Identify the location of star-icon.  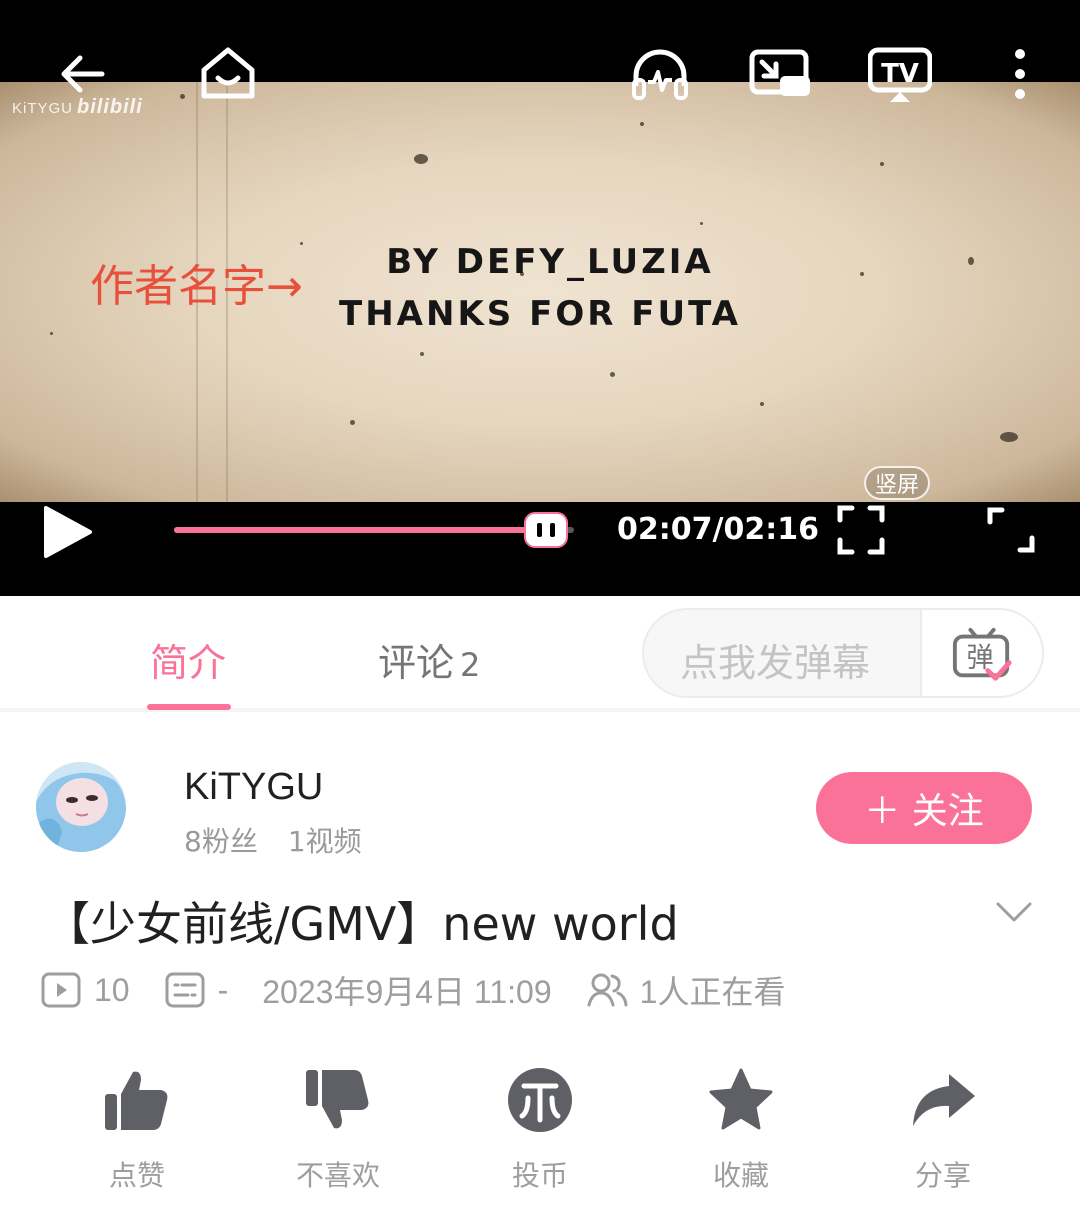
(741, 1099).